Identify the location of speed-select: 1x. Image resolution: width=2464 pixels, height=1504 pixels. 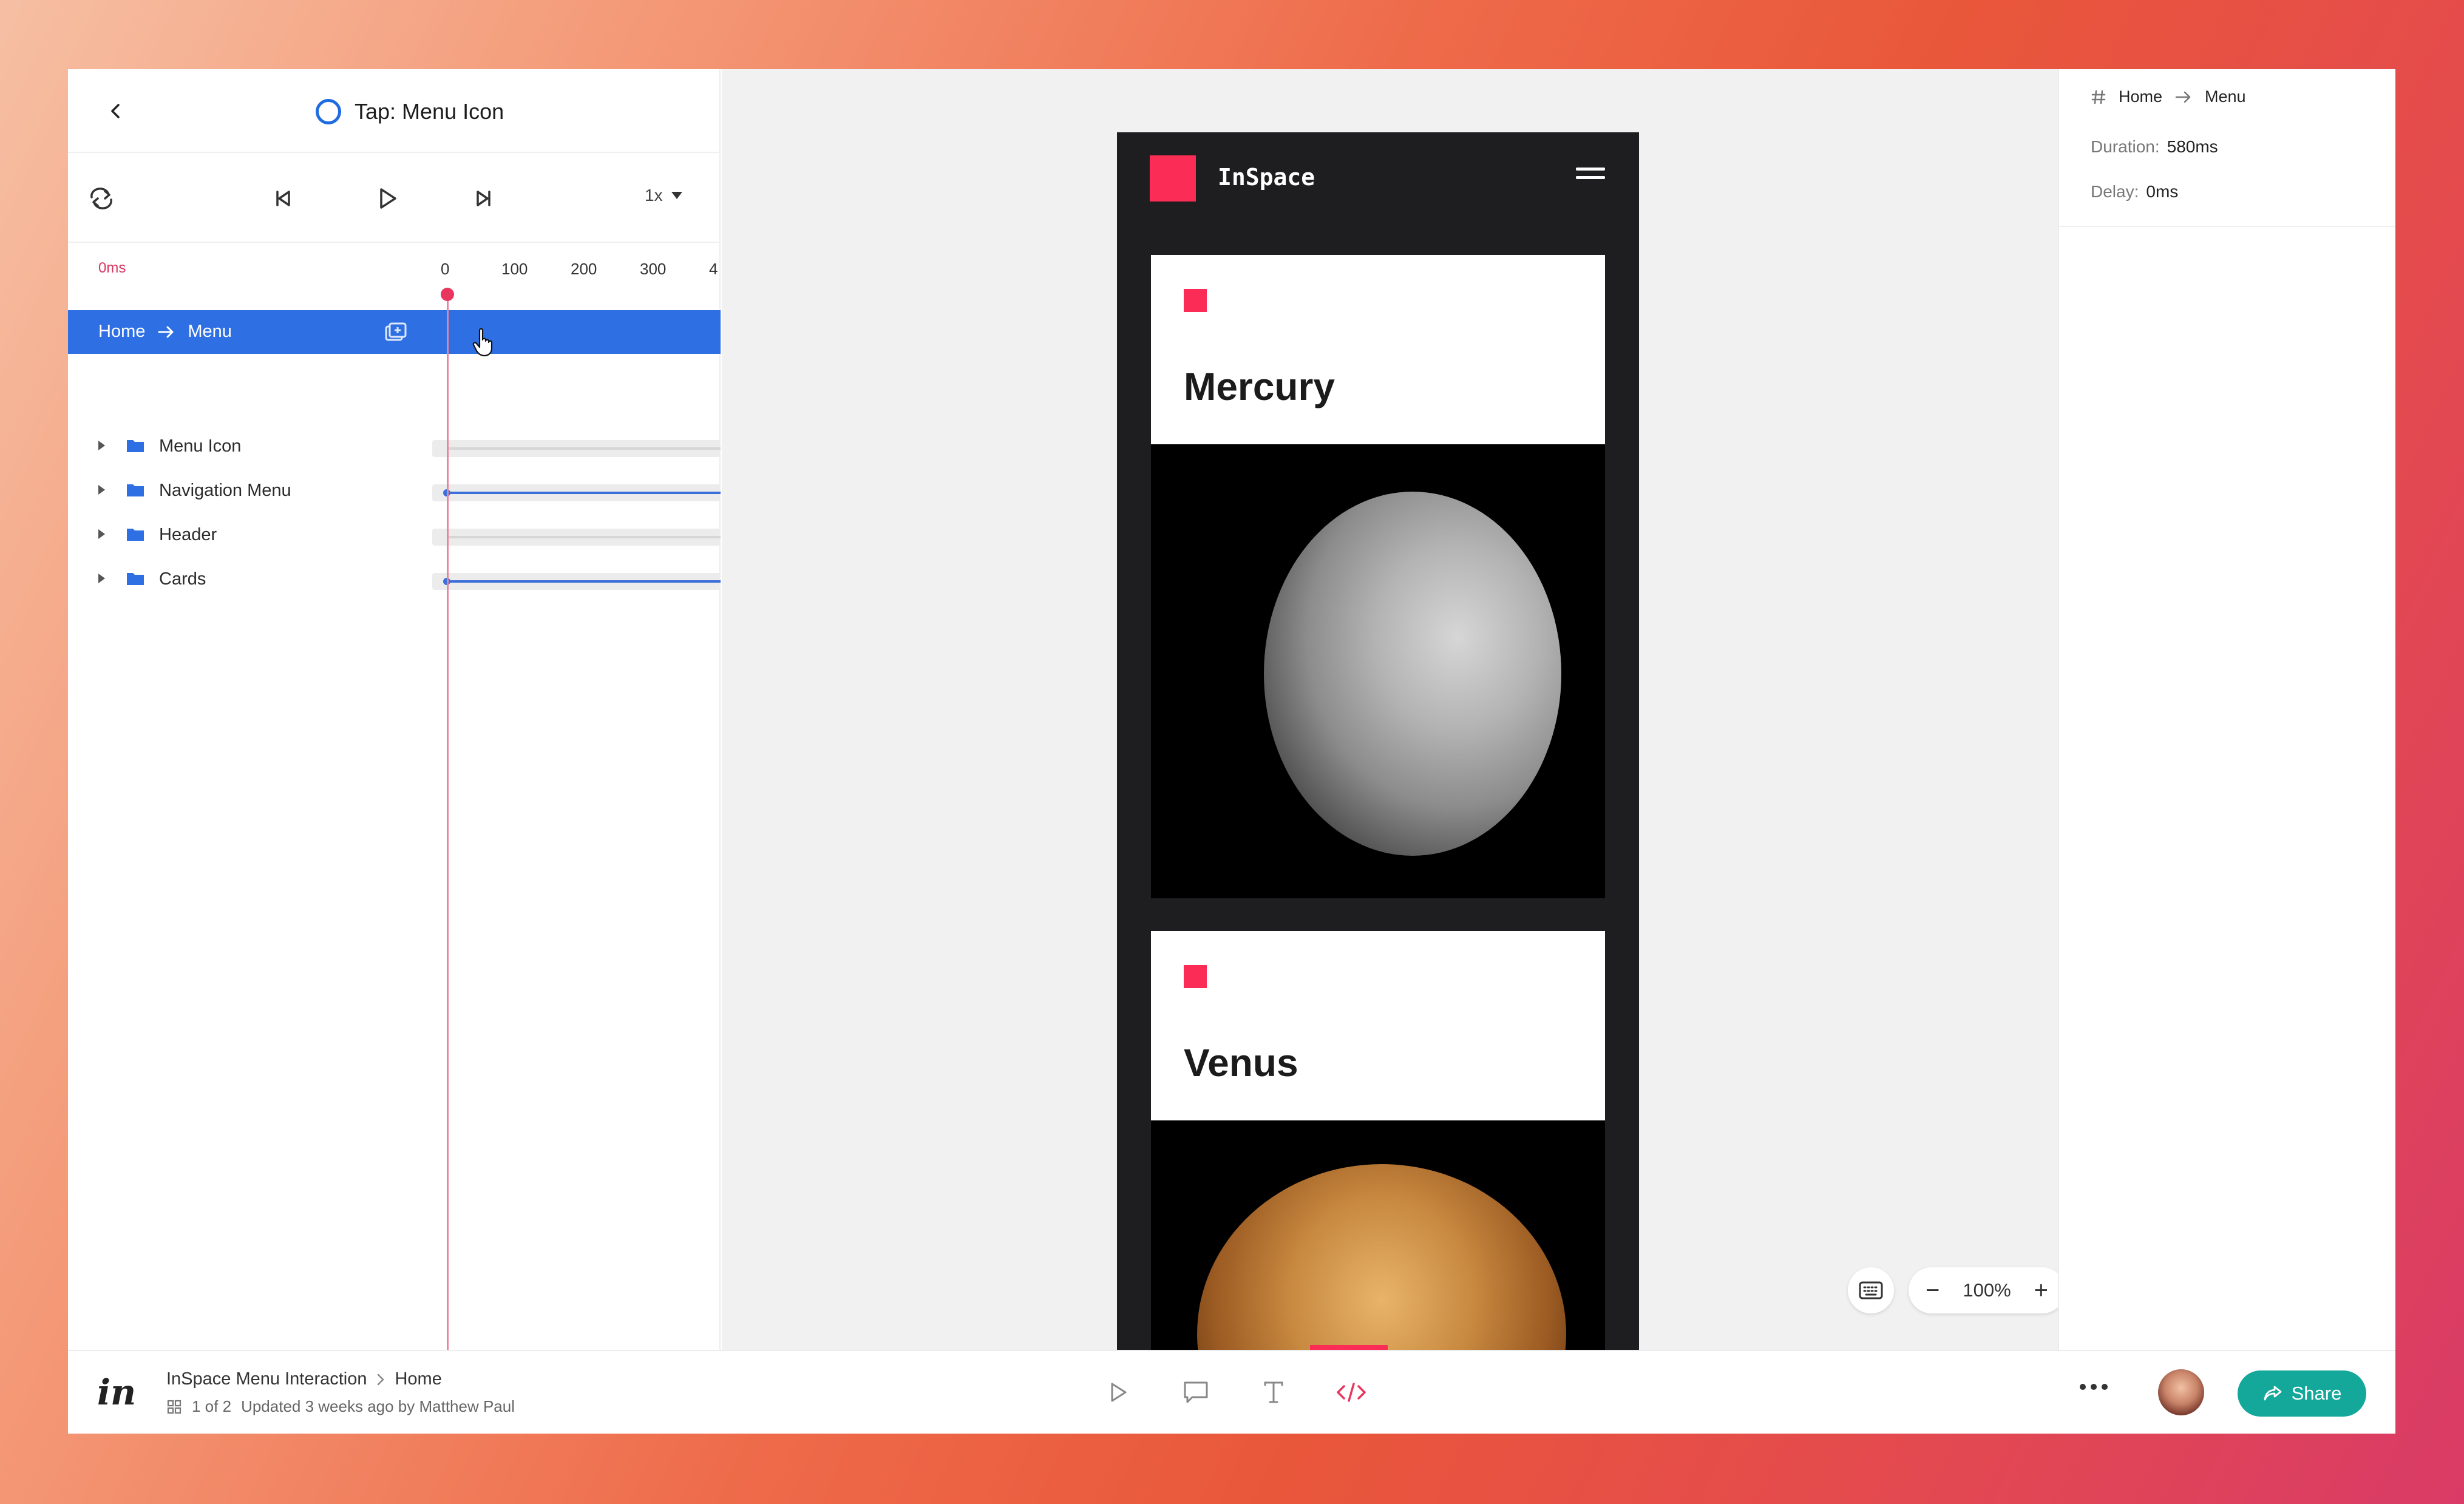
(663, 195).